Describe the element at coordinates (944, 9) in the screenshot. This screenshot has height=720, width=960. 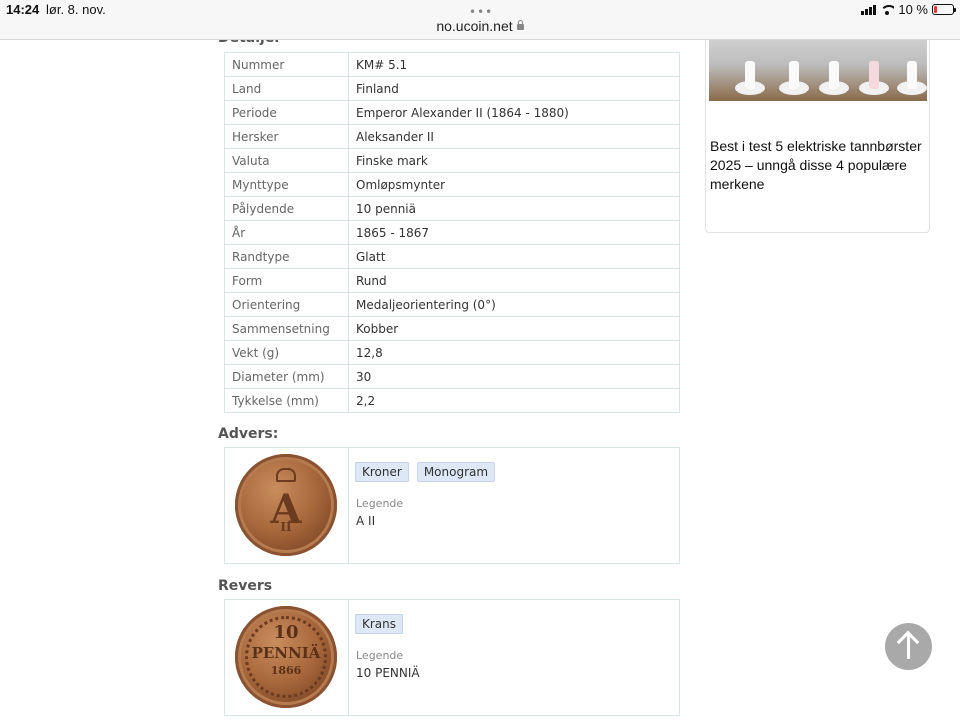
I see `battery-icon` at that location.